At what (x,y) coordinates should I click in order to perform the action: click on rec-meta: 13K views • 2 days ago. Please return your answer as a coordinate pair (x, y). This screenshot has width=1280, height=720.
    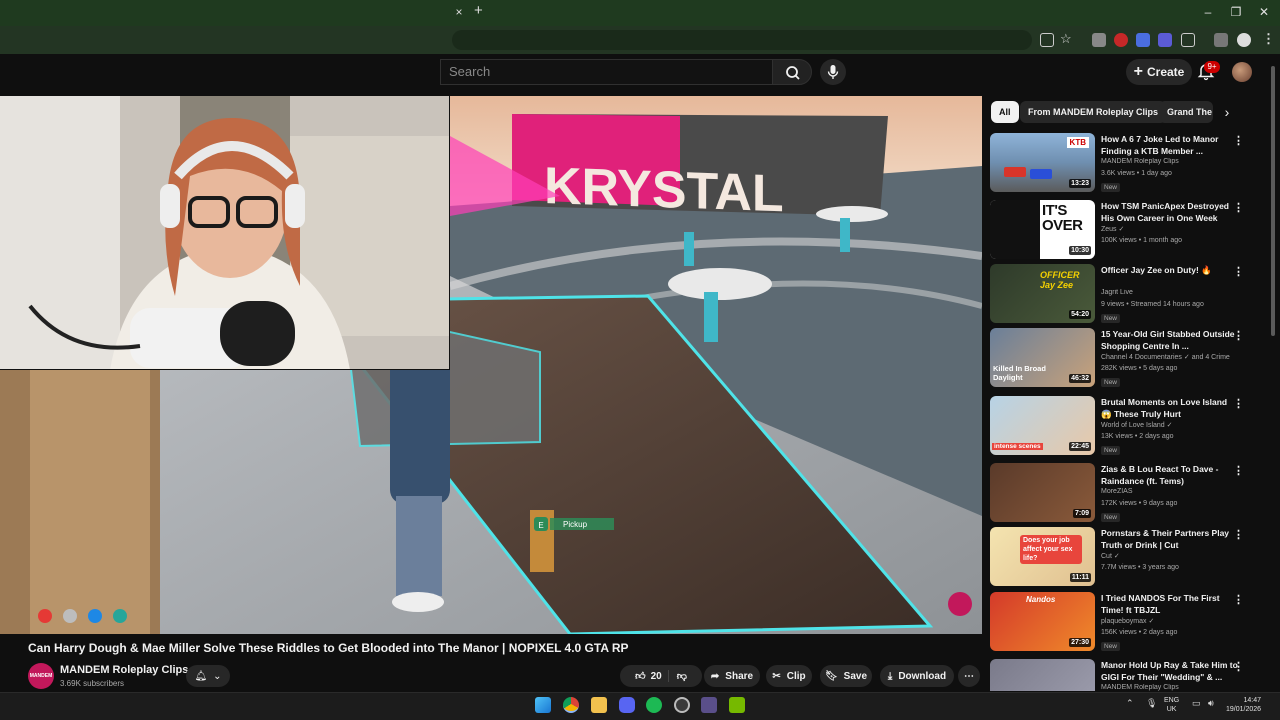
    Looking at the image, I should click on (1137, 436).